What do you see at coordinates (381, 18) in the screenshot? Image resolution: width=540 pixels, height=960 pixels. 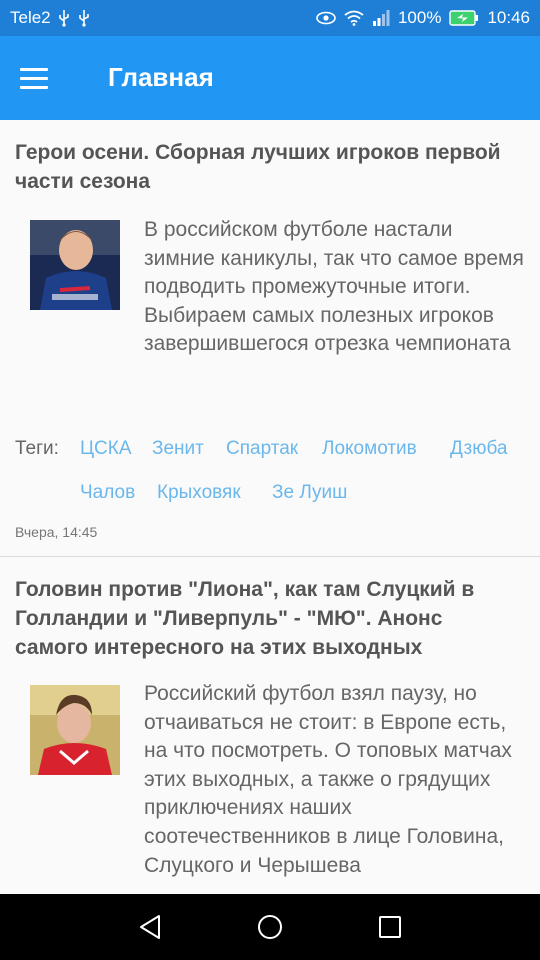 I see `signal-icon` at bounding box center [381, 18].